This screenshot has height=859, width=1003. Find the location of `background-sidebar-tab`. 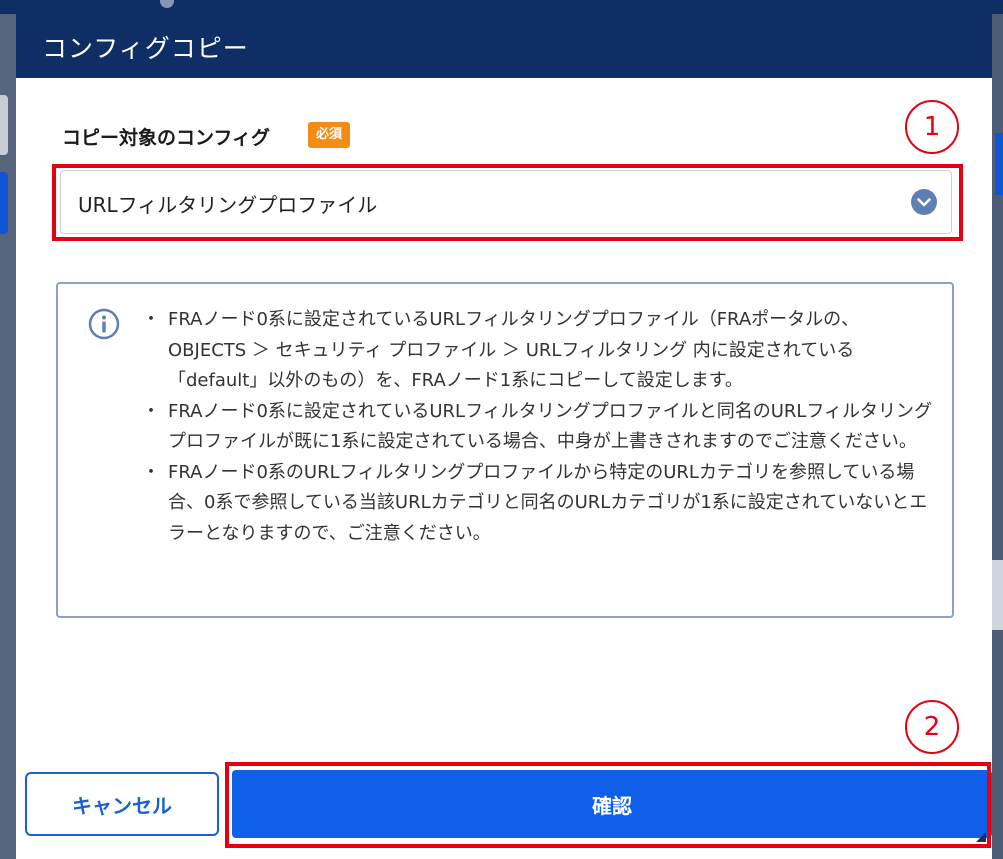

background-sidebar-tab is located at coordinates (4, 125).